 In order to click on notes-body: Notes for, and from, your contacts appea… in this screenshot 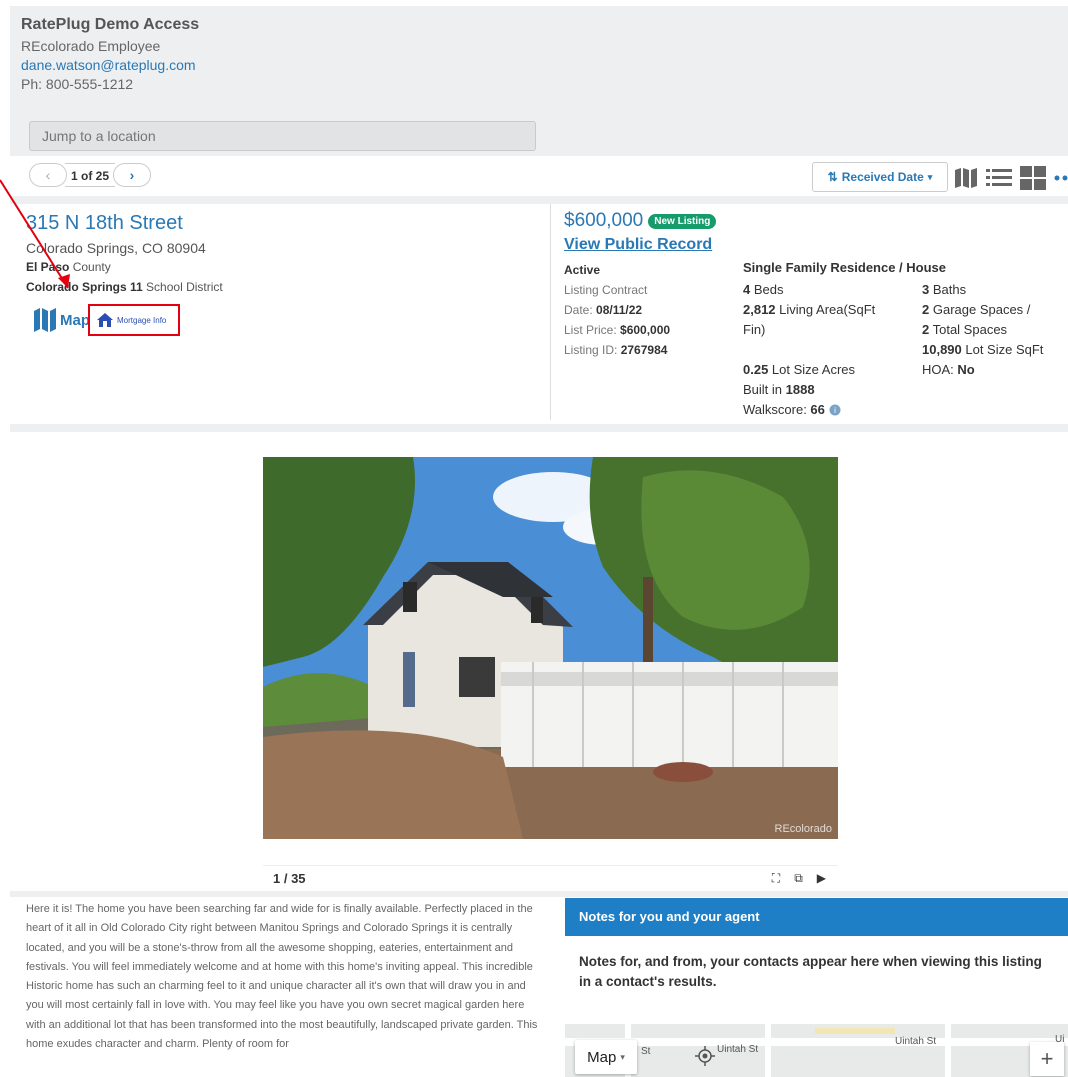, I will do `click(816, 975)`.